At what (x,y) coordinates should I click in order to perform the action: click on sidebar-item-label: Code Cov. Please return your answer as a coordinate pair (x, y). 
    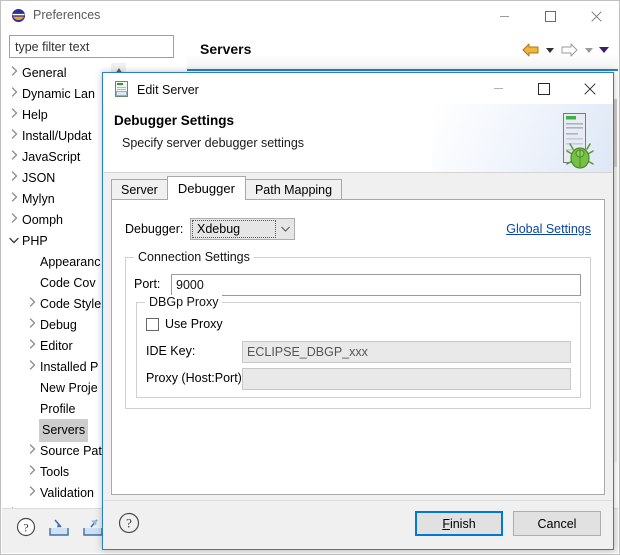
    Looking at the image, I should click on (68, 283).